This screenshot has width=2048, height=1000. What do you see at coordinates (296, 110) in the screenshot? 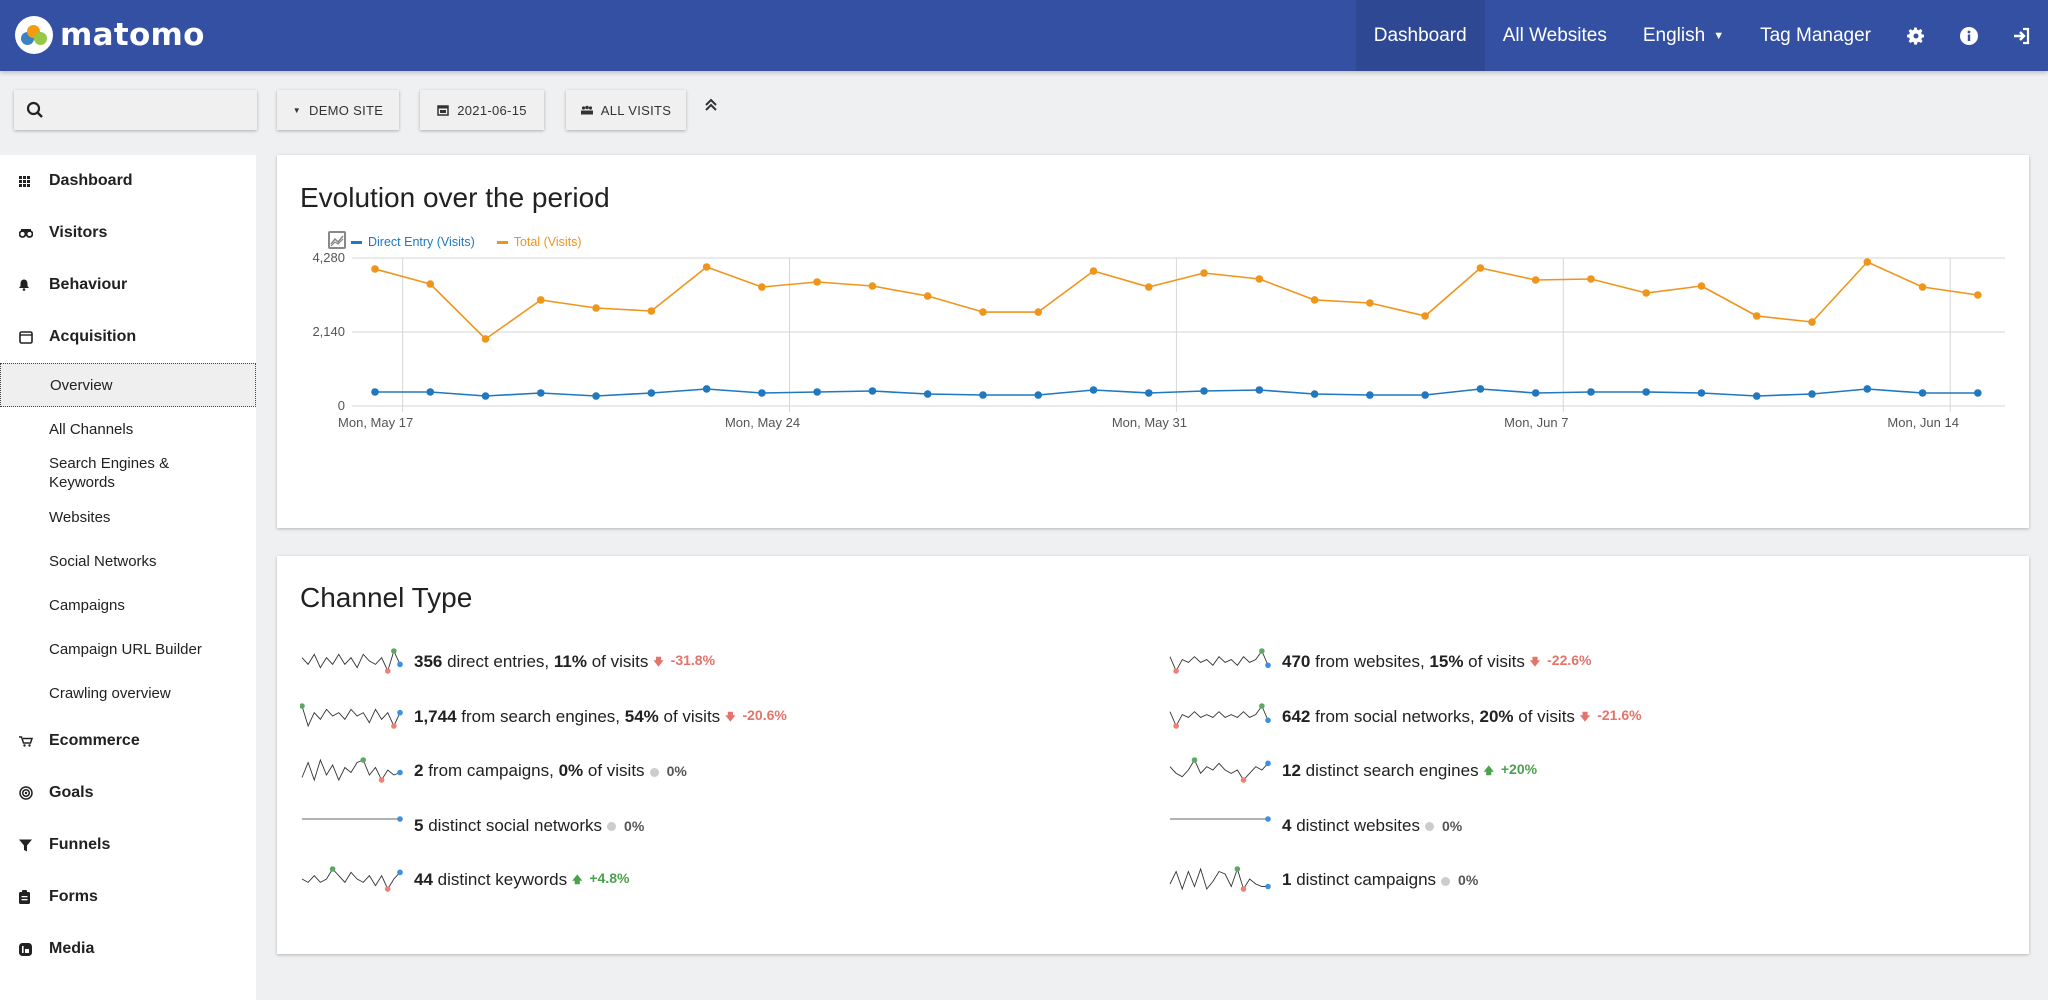
I see `caret-down-icon: ▼` at bounding box center [296, 110].